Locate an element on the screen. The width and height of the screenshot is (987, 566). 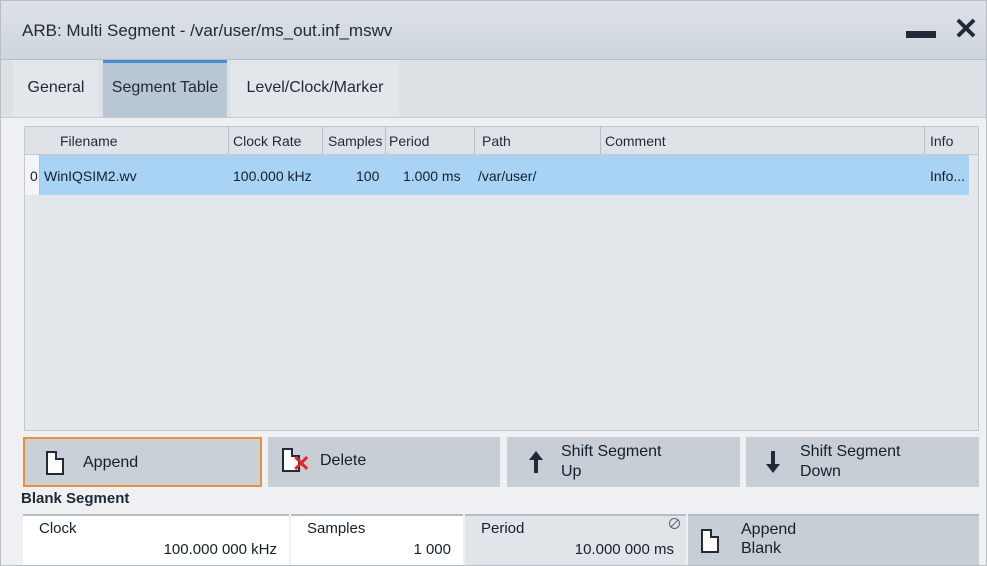
red-x-icon: ✕ is located at coordinates (301, 463).